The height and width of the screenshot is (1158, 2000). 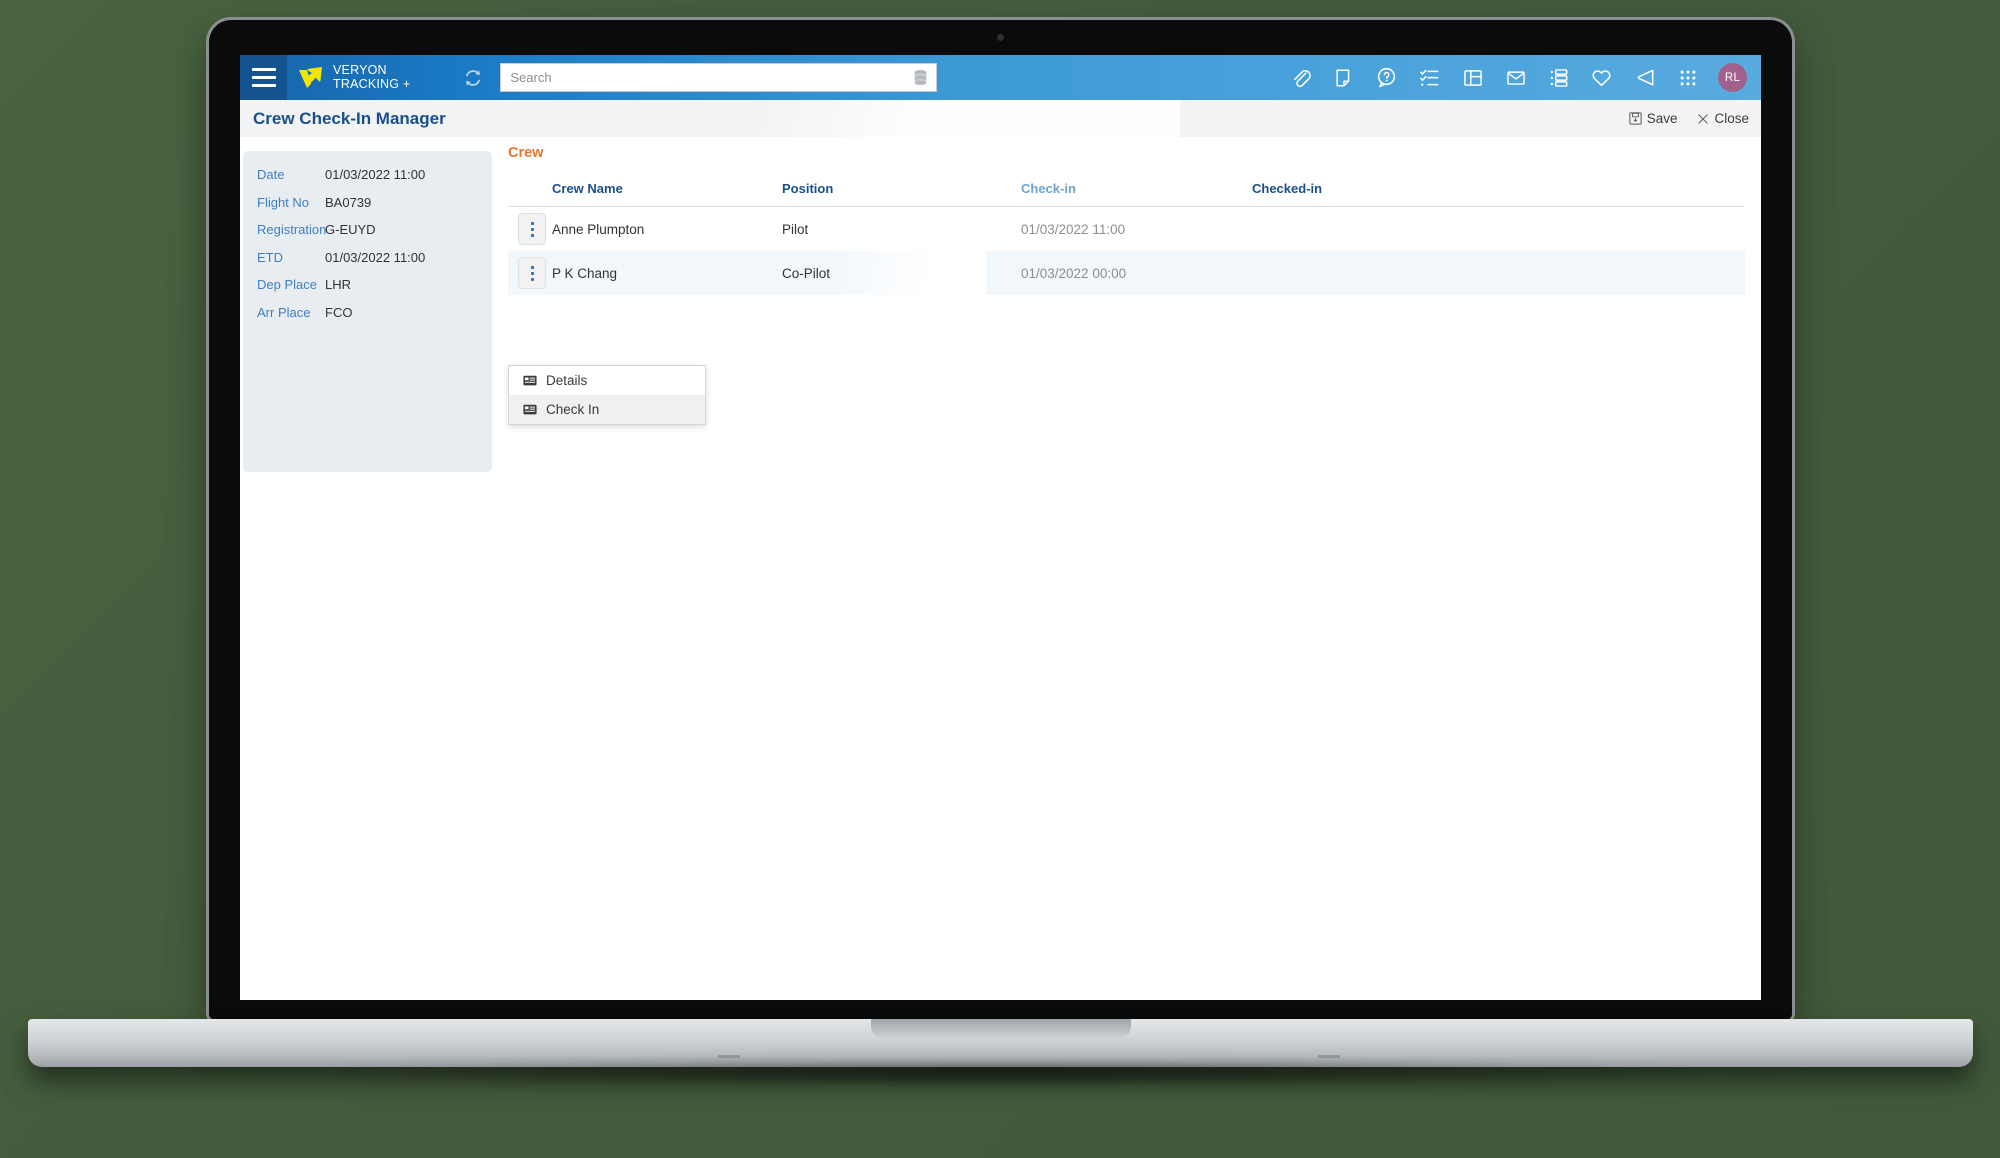 I want to click on crew-heading: Crew, so click(x=526, y=153).